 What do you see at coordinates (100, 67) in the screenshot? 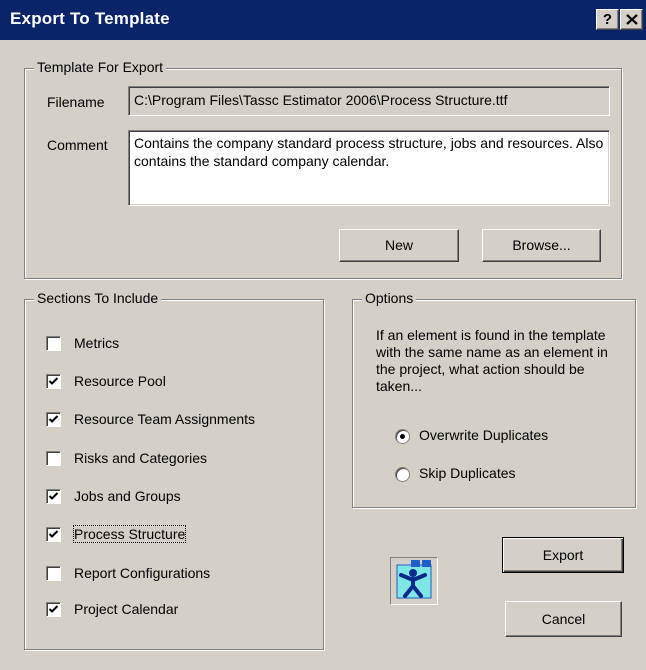
I see `template-group-legend: Template For Export` at bounding box center [100, 67].